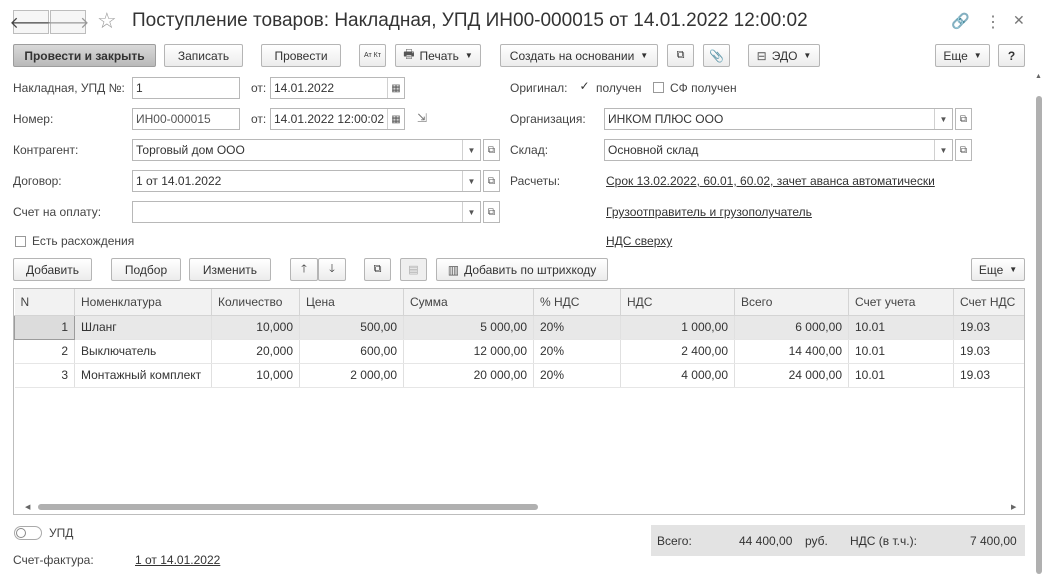  What do you see at coordinates (351, 327) in the screenshot?
I see `cell: 500,00` at bounding box center [351, 327].